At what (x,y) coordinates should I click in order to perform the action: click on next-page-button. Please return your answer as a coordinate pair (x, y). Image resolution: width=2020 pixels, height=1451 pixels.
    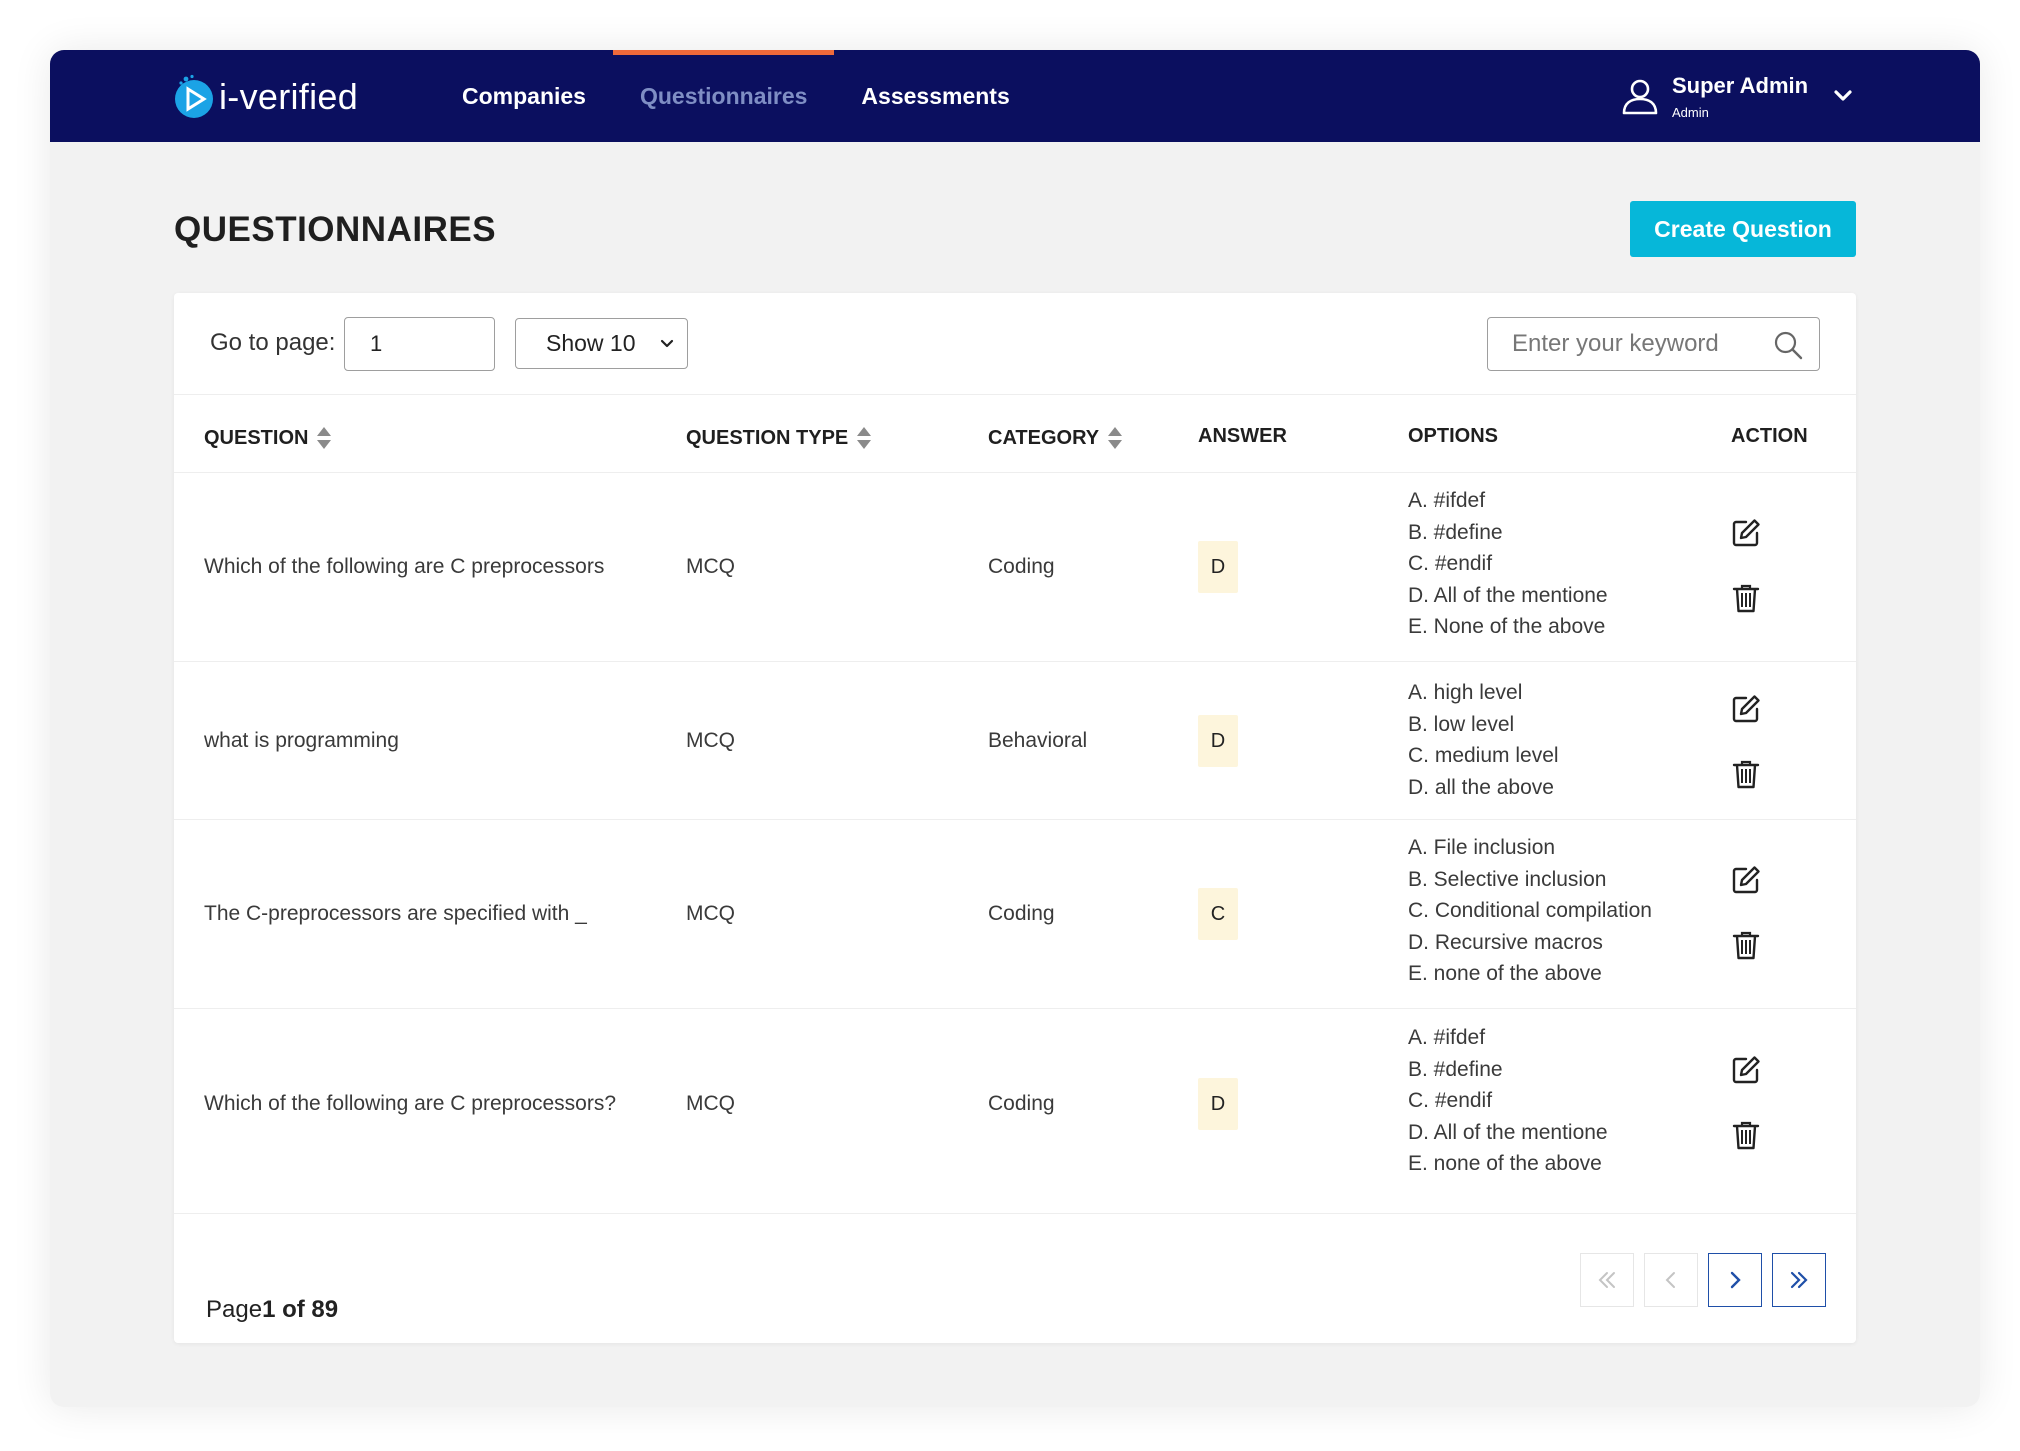
    Looking at the image, I should click on (1735, 1280).